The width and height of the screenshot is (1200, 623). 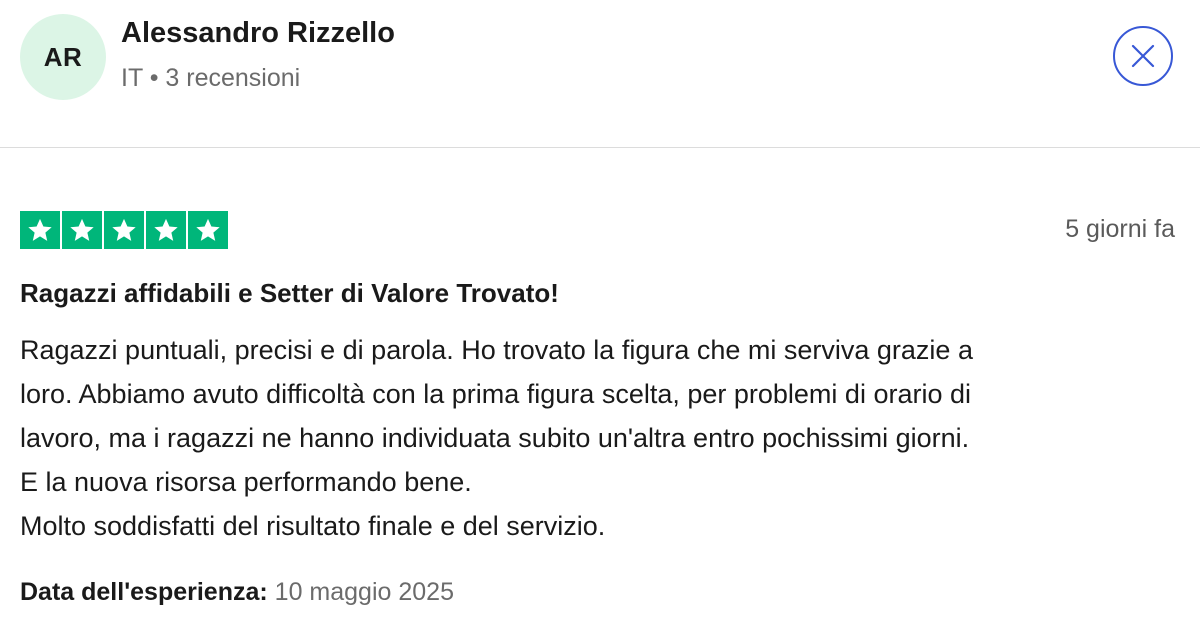 I want to click on avatar: AR, so click(x=63, y=57).